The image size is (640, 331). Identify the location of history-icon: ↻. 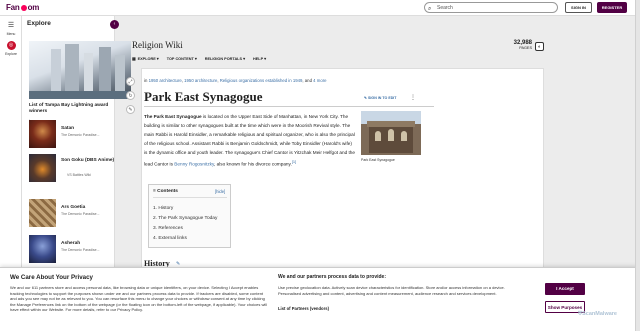
(130, 95).